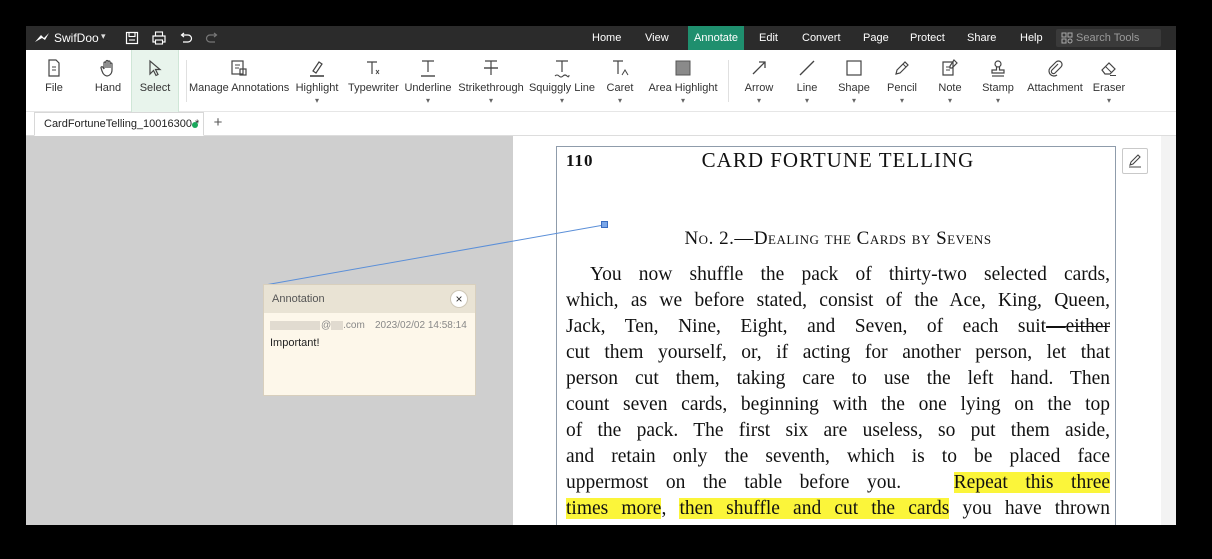 The height and width of the screenshot is (559, 1212). What do you see at coordinates (620, 81) in the screenshot?
I see `tool-caret: Caret ▾` at bounding box center [620, 81].